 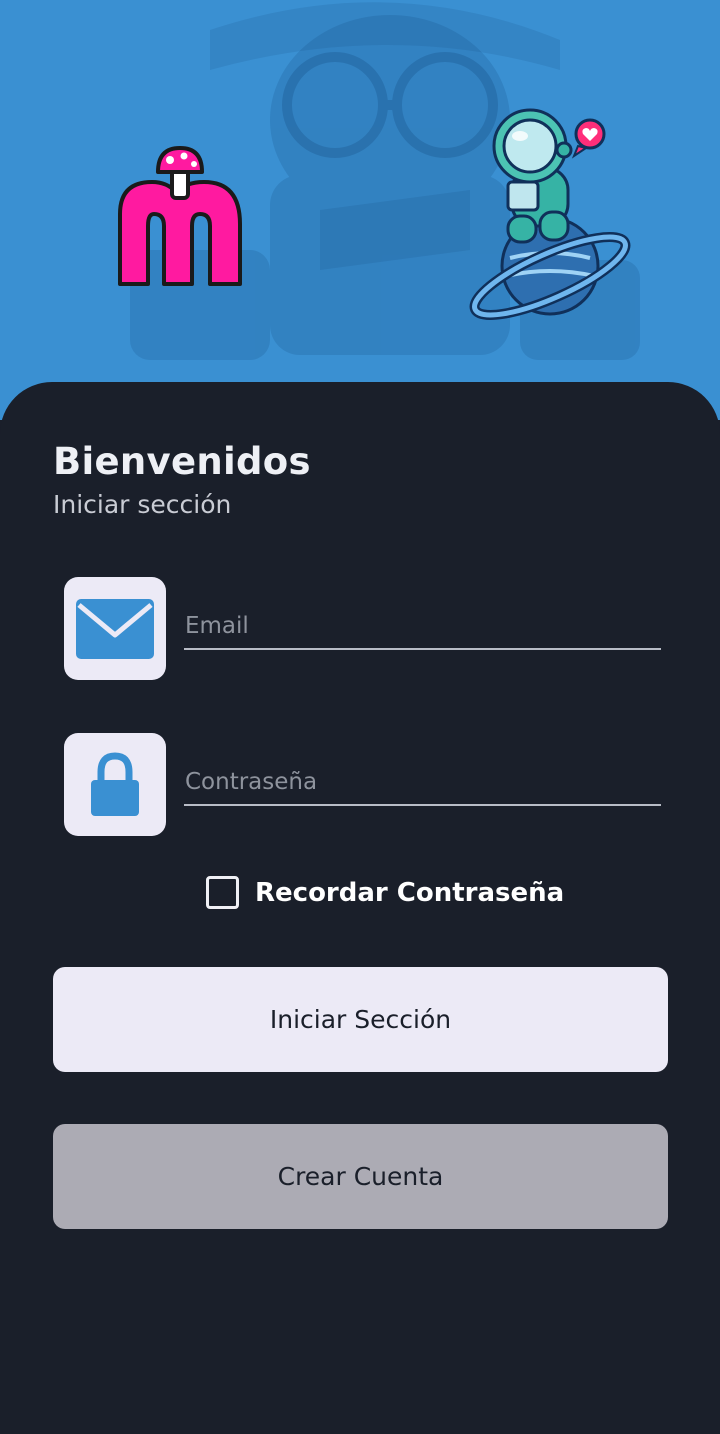 I want to click on envelope-icon, so click(x=115, y=628).